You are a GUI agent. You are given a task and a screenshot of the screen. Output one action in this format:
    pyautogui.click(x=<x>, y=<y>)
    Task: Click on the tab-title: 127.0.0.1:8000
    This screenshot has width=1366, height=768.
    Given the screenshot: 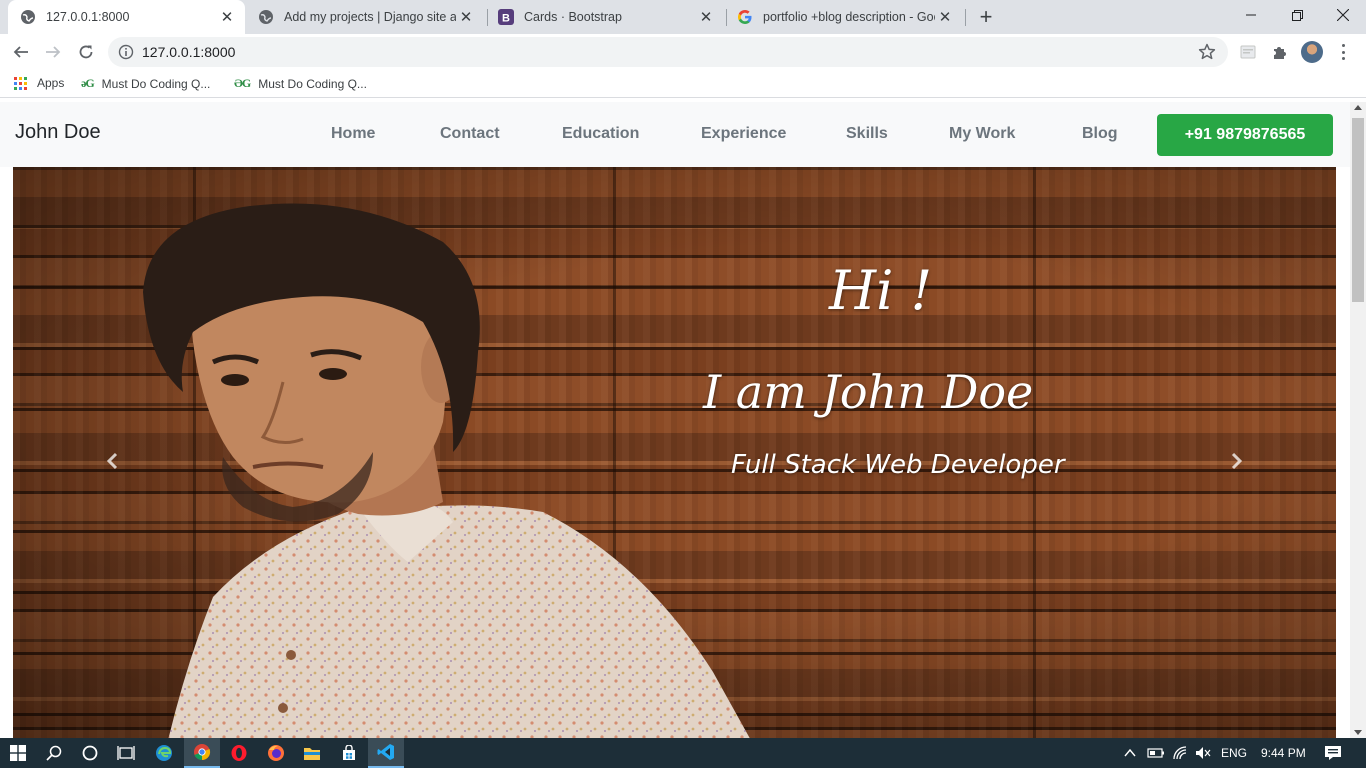 What is the action you would take?
    pyautogui.click(x=88, y=17)
    